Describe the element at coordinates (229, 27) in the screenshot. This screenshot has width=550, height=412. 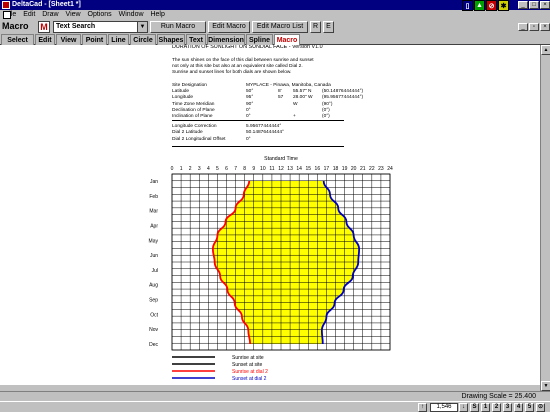
I see `edit-macro-button: Edit Macro` at that location.